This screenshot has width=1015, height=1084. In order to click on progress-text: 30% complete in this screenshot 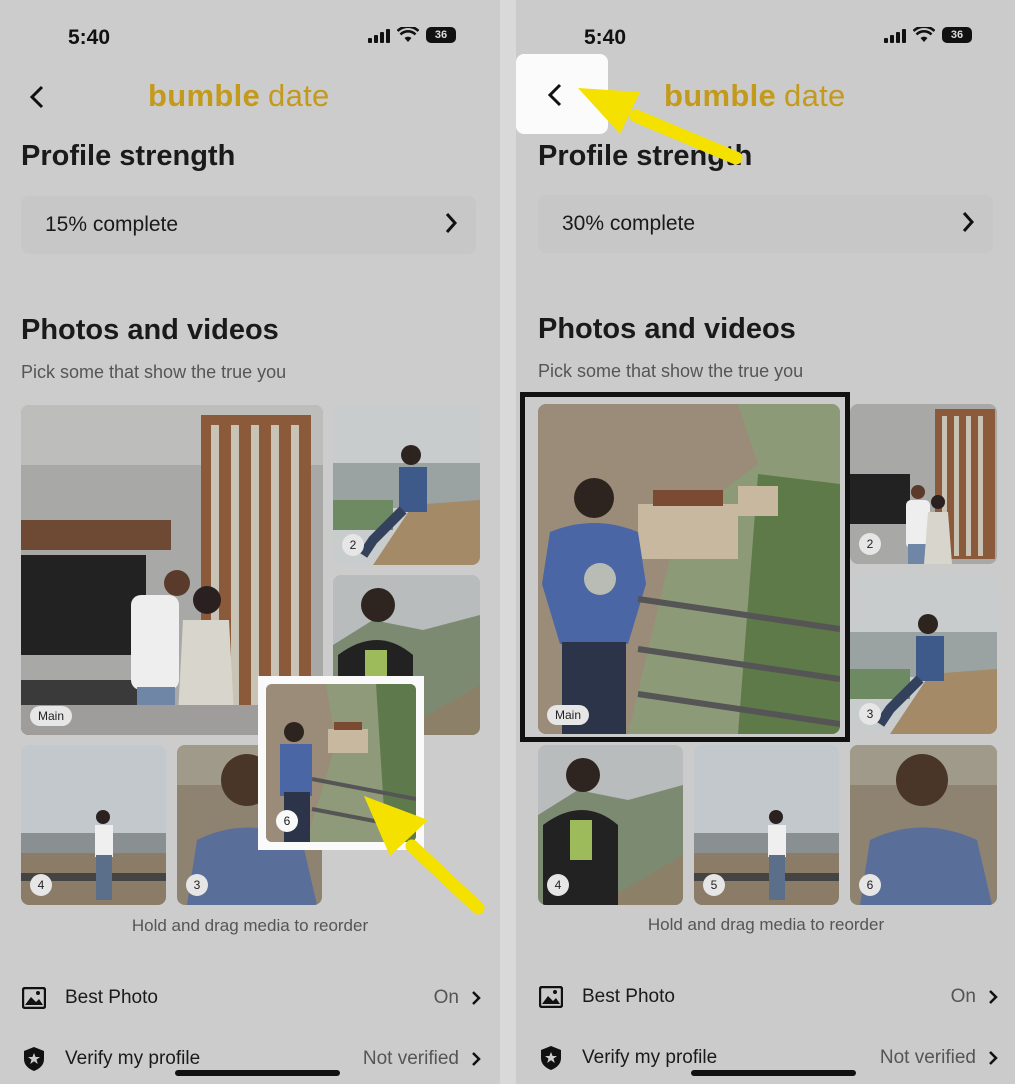, I will do `click(629, 223)`.